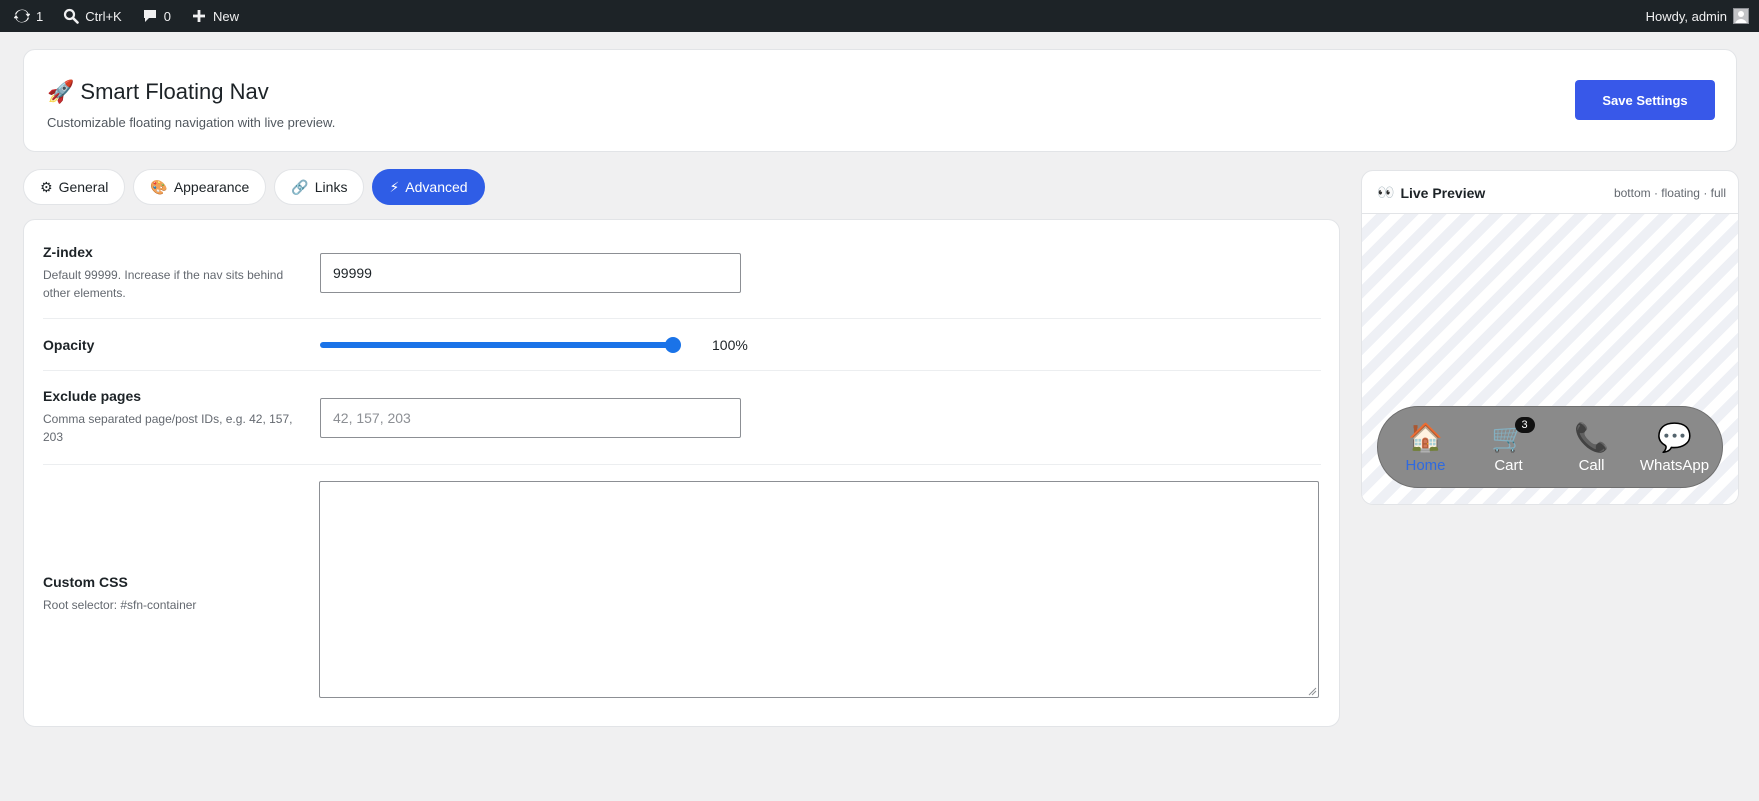 Image resolution: width=1759 pixels, height=801 pixels. What do you see at coordinates (1508, 465) in the screenshot?
I see `nav-item-label: Cart` at bounding box center [1508, 465].